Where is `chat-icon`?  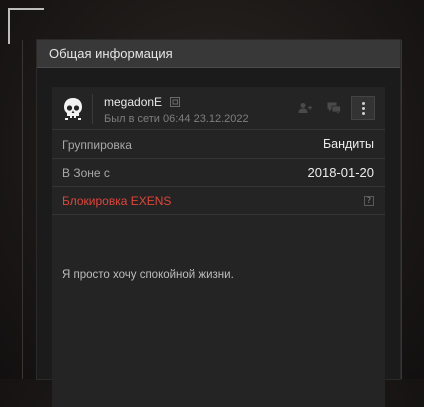
chat-icon is located at coordinates (334, 108).